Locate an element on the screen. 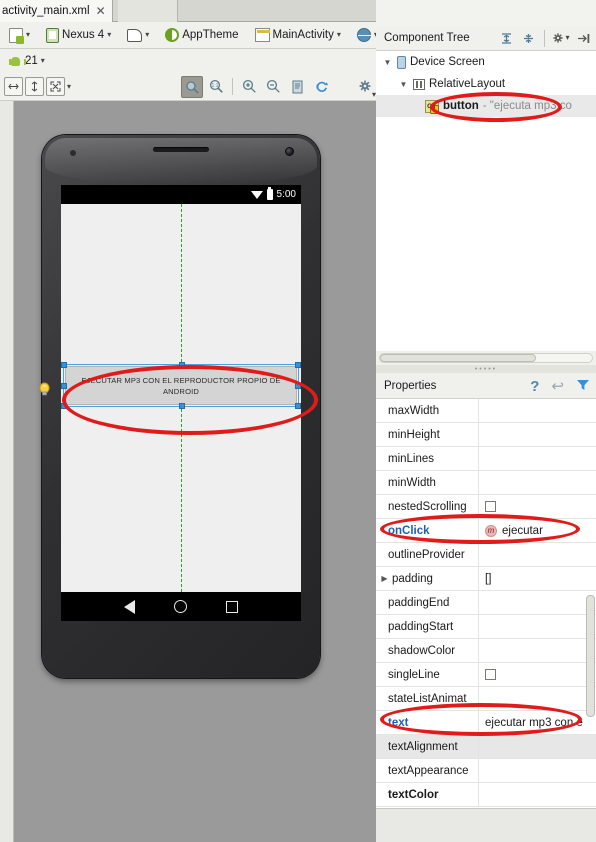 This screenshot has width=596, height=842. property-row: minWidth is located at coordinates (486, 482).